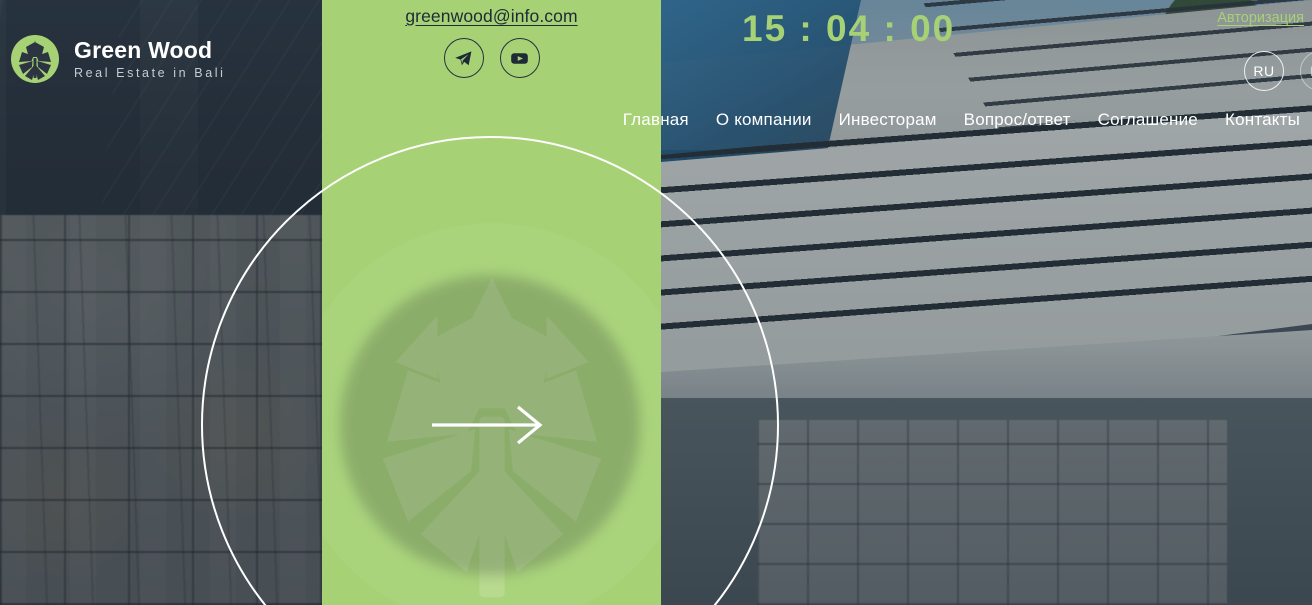  What do you see at coordinates (656, 120) in the screenshot?
I see `nav-item-home: Главная` at bounding box center [656, 120].